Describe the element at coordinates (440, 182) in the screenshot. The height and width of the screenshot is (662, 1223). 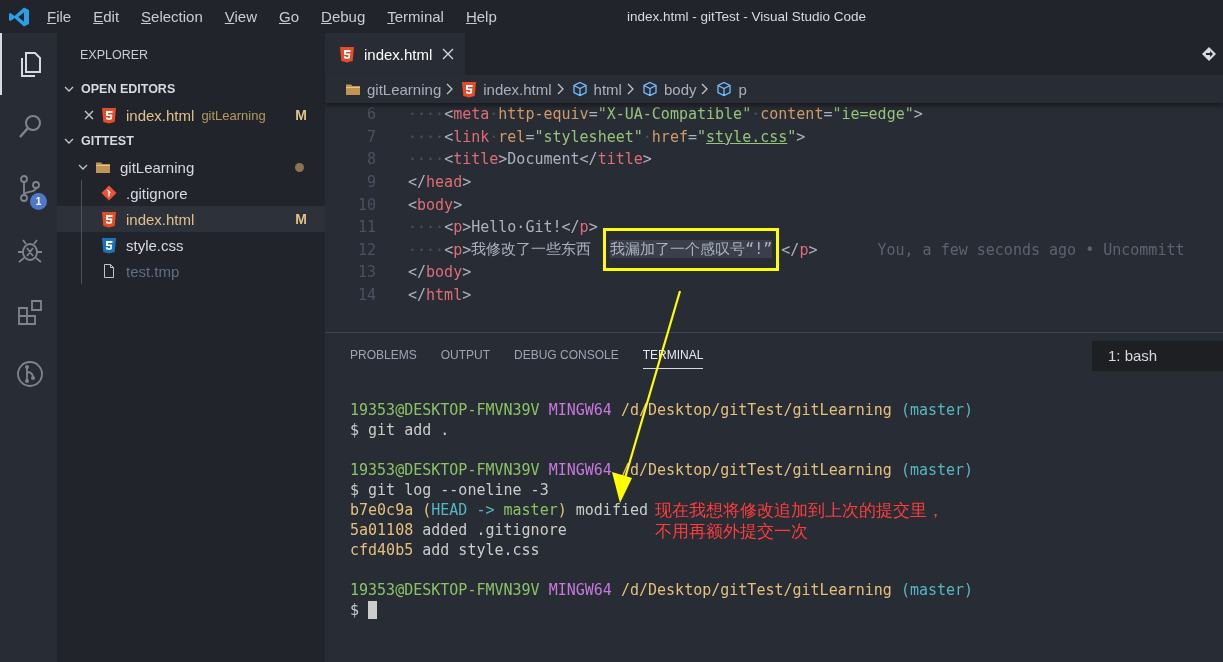
I see `code-line: </head>` at that location.